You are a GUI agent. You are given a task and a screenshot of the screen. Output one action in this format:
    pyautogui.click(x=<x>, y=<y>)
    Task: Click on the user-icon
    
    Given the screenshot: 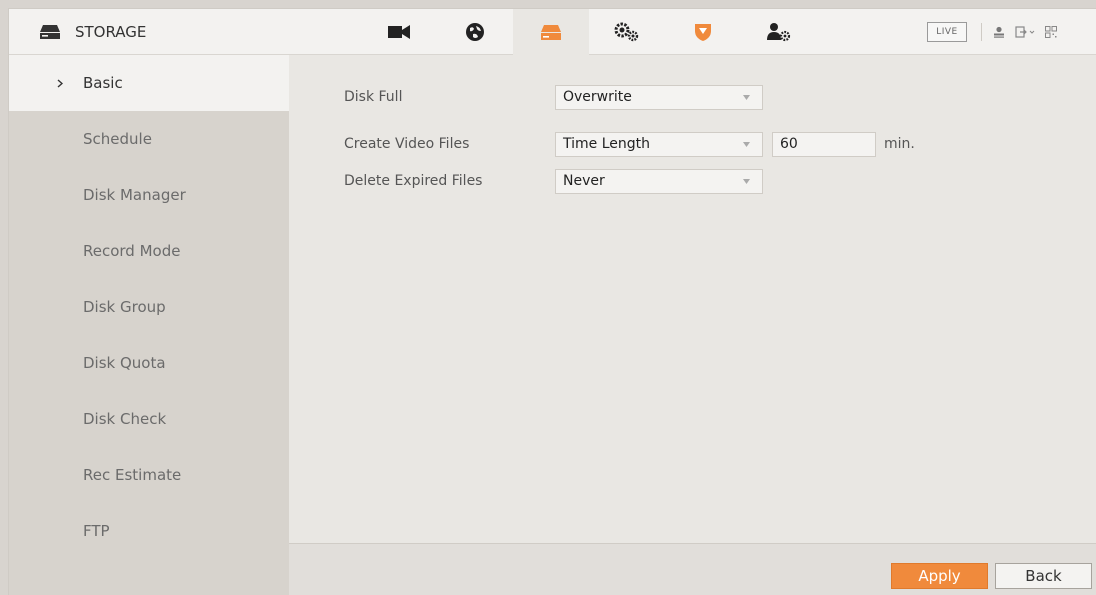 What is the action you would take?
    pyautogui.click(x=999, y=32)
    